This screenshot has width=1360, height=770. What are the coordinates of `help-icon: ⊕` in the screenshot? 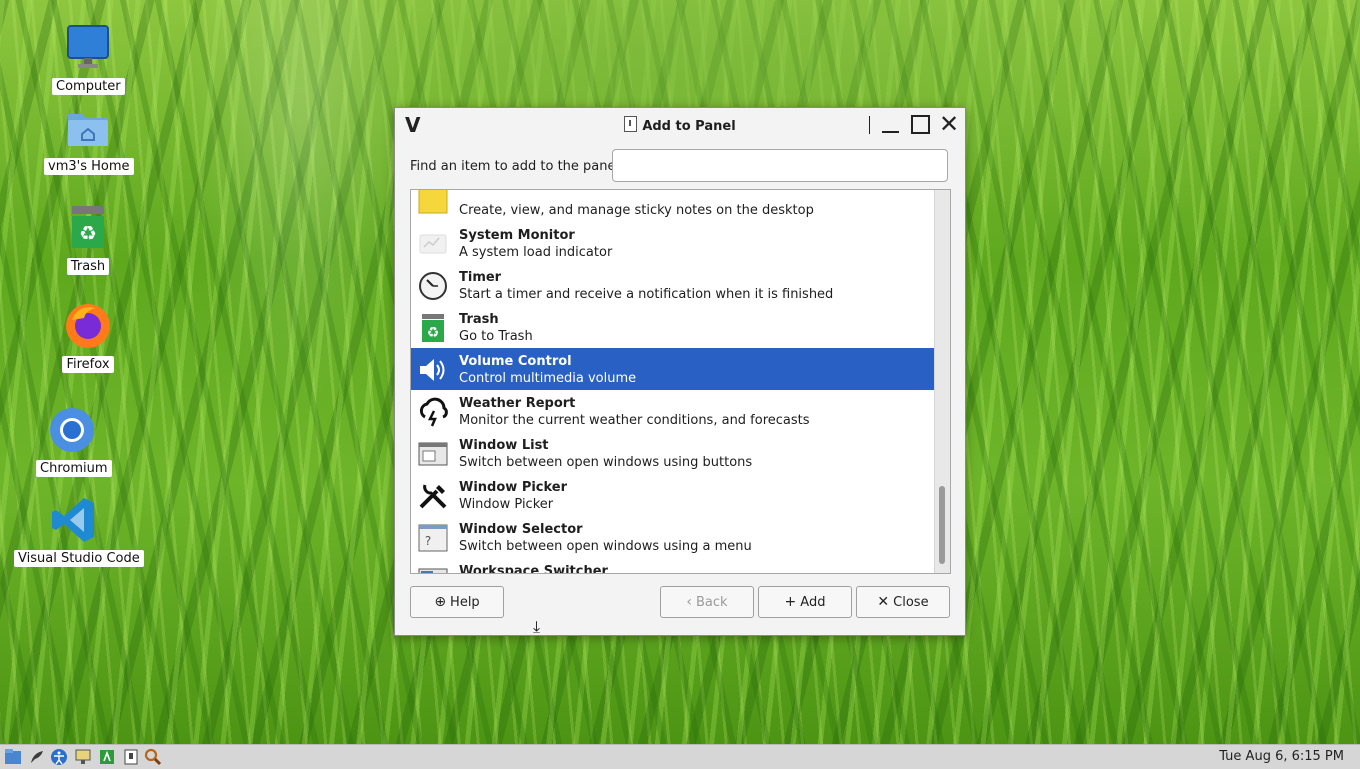 It's located at (440, 602).